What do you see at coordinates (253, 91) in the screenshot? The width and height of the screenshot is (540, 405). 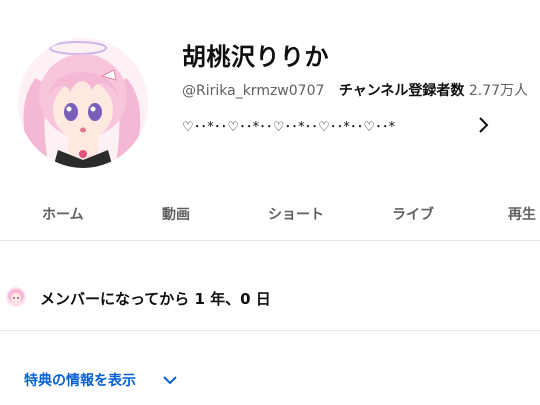 I see `channel-handle: @Ririka_krmzw0707` at bounding box center [253, 91].